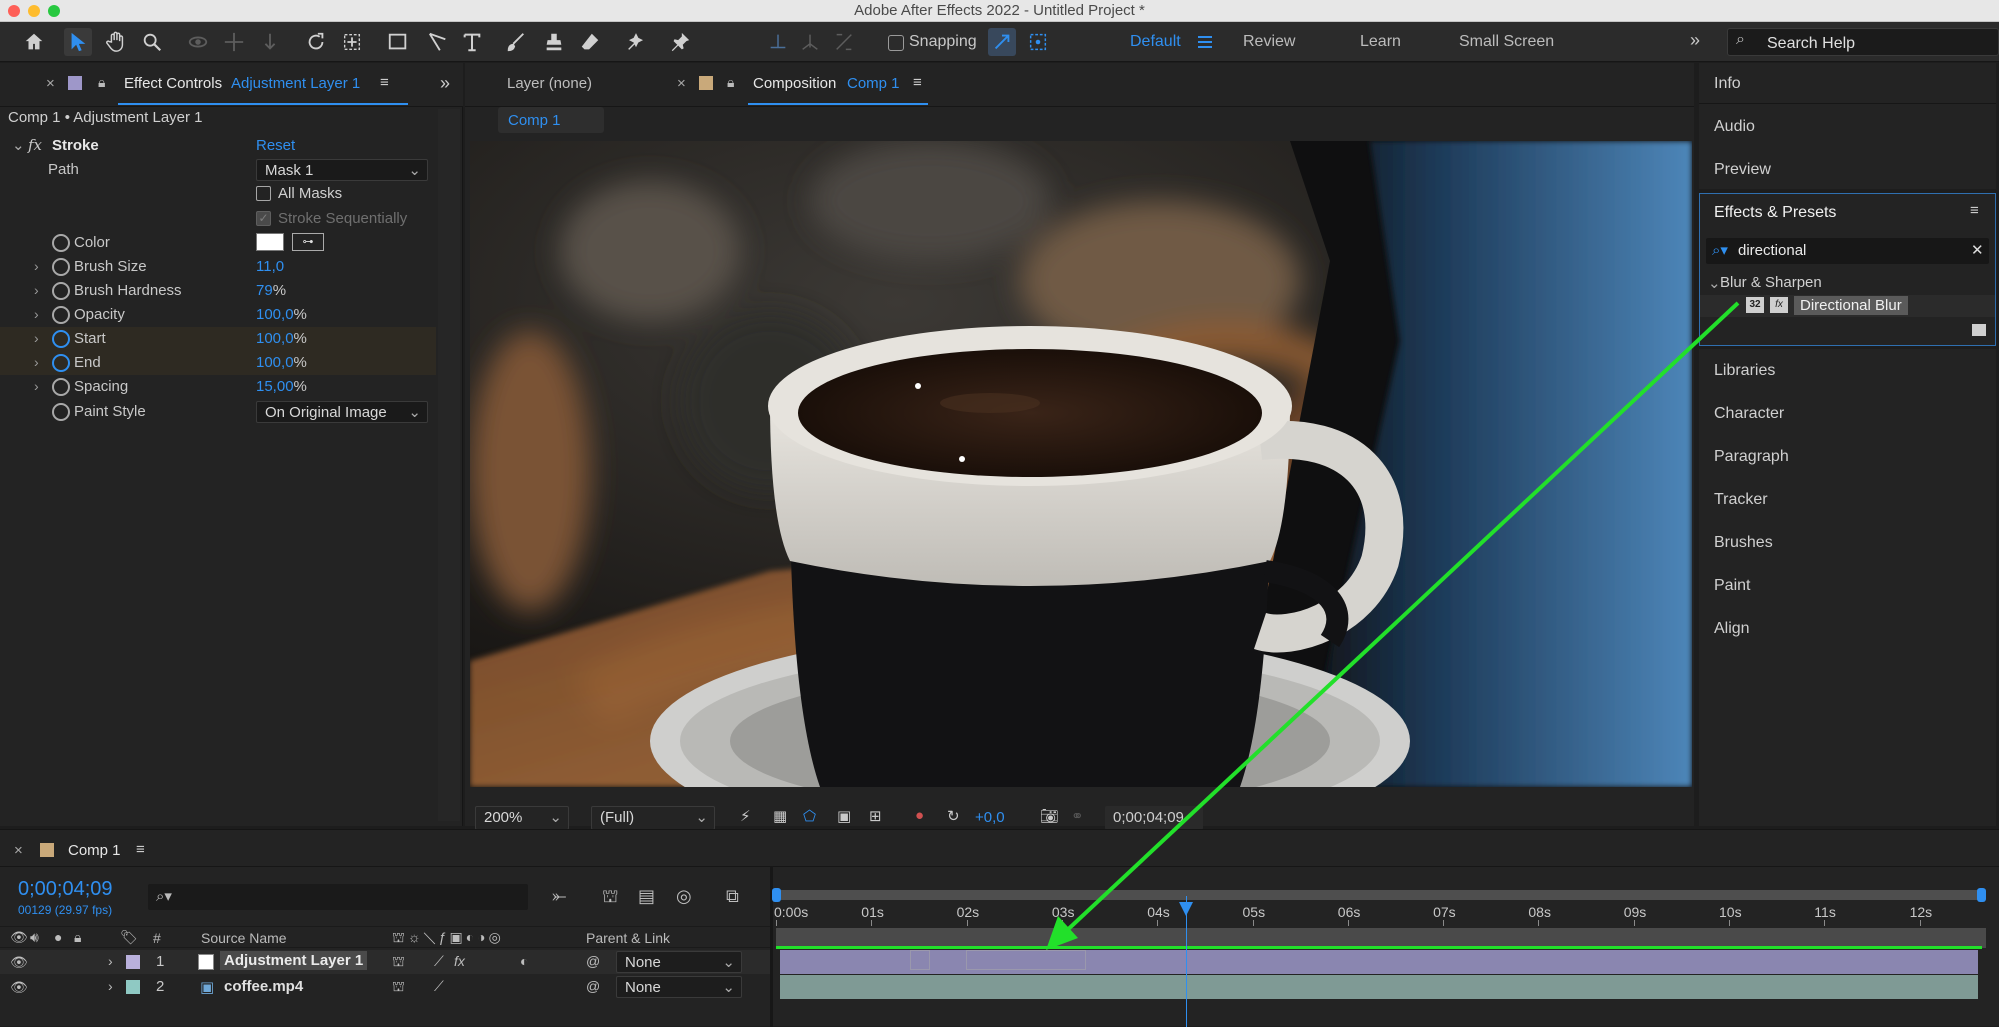 Image resolution: width=1999 pixels, height=1027 pixels. I want to click on workspace-review: Review, so click(1269, 42).